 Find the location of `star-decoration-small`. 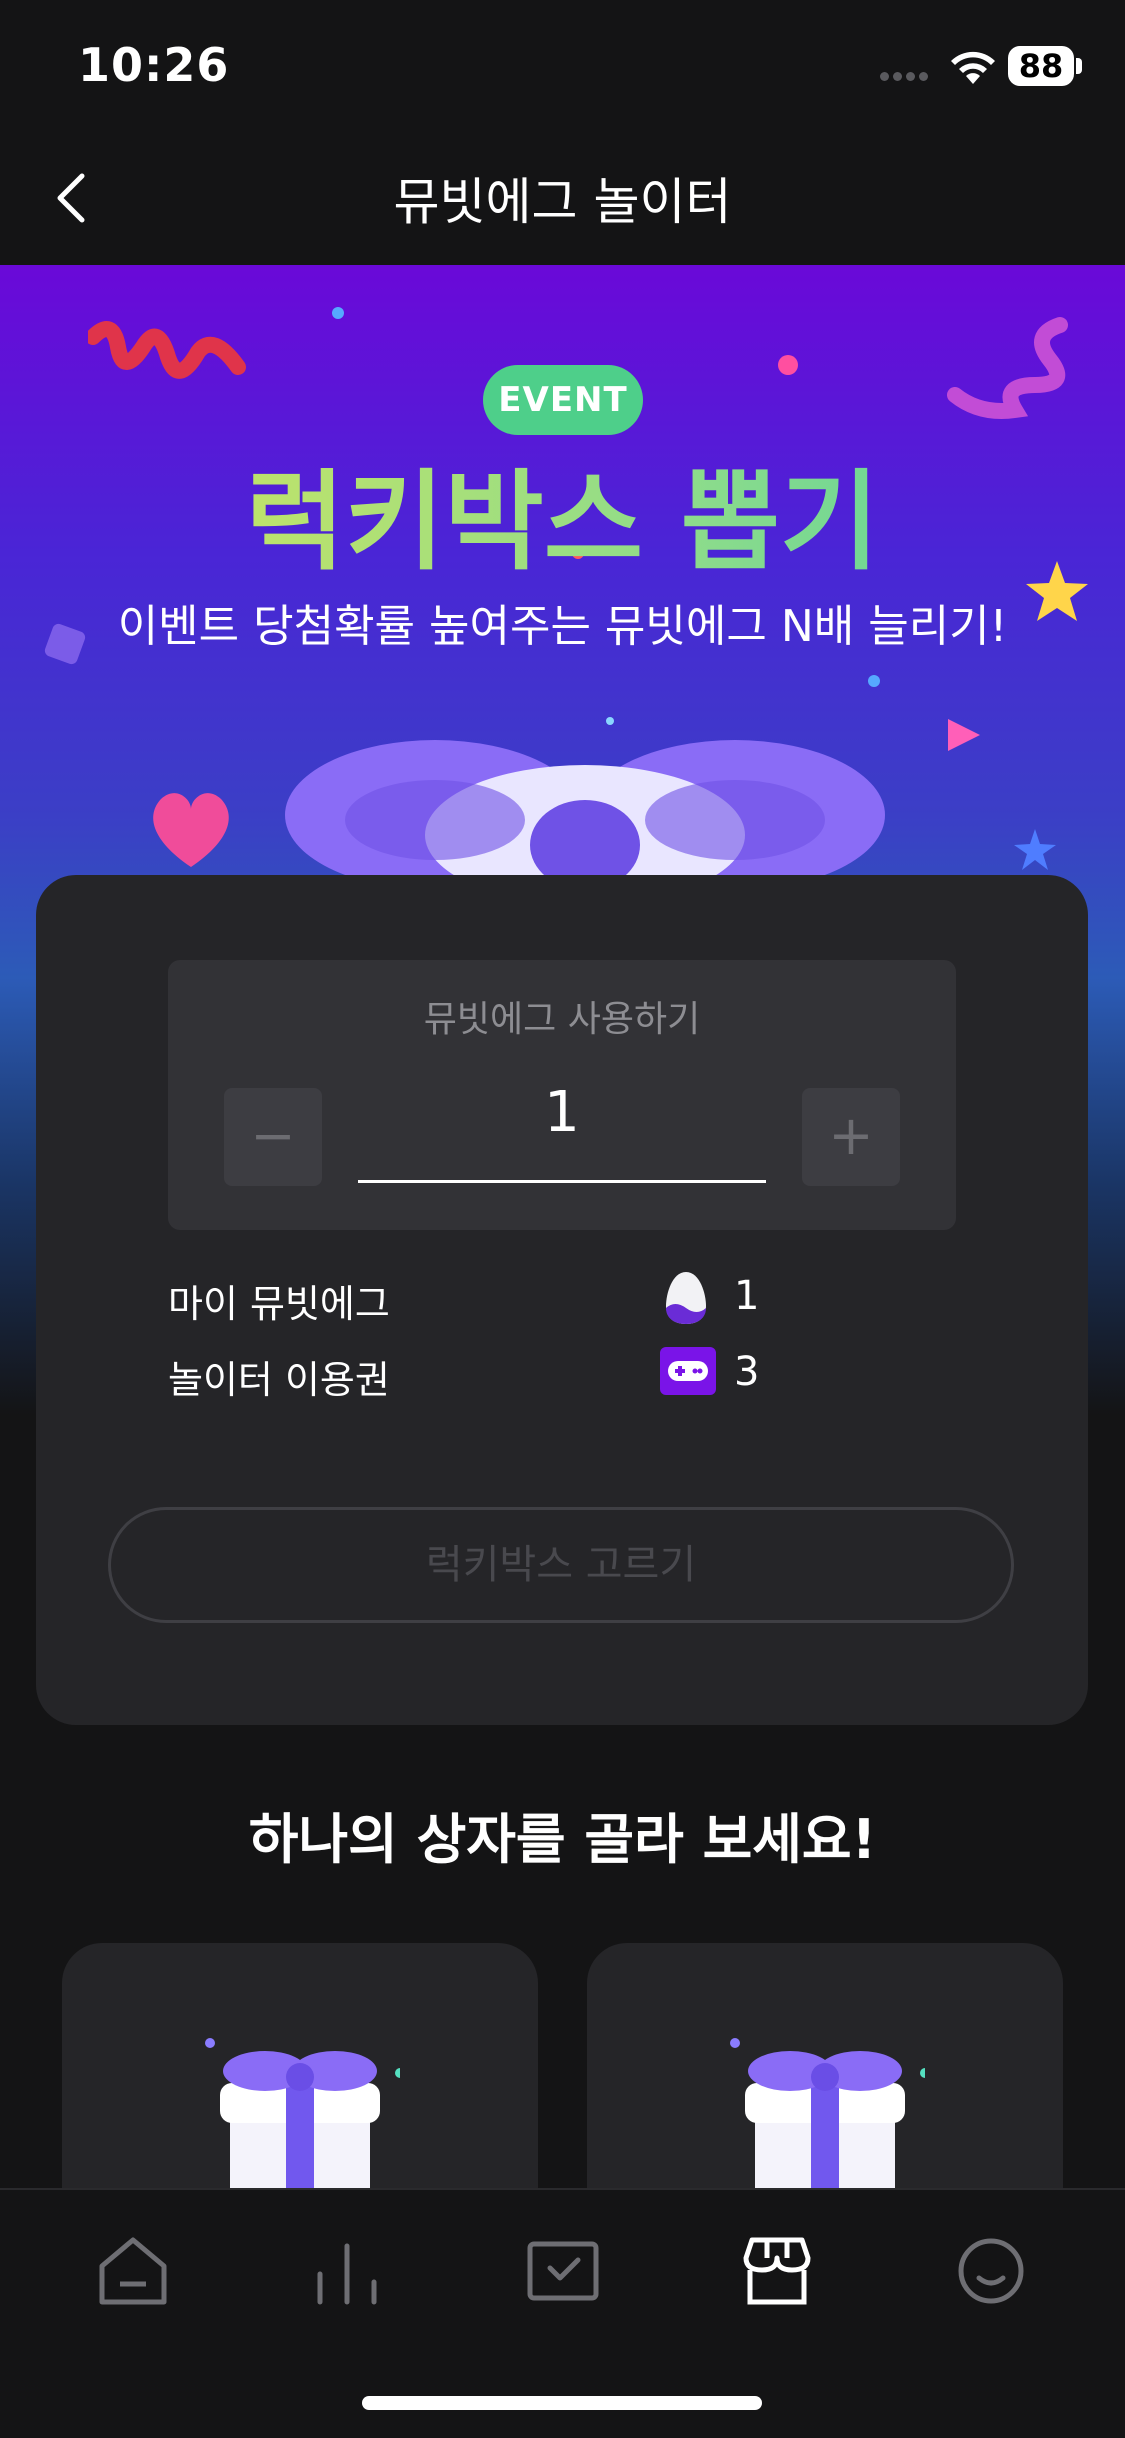

star-decoration-small is located at coordinates (1035, 849).